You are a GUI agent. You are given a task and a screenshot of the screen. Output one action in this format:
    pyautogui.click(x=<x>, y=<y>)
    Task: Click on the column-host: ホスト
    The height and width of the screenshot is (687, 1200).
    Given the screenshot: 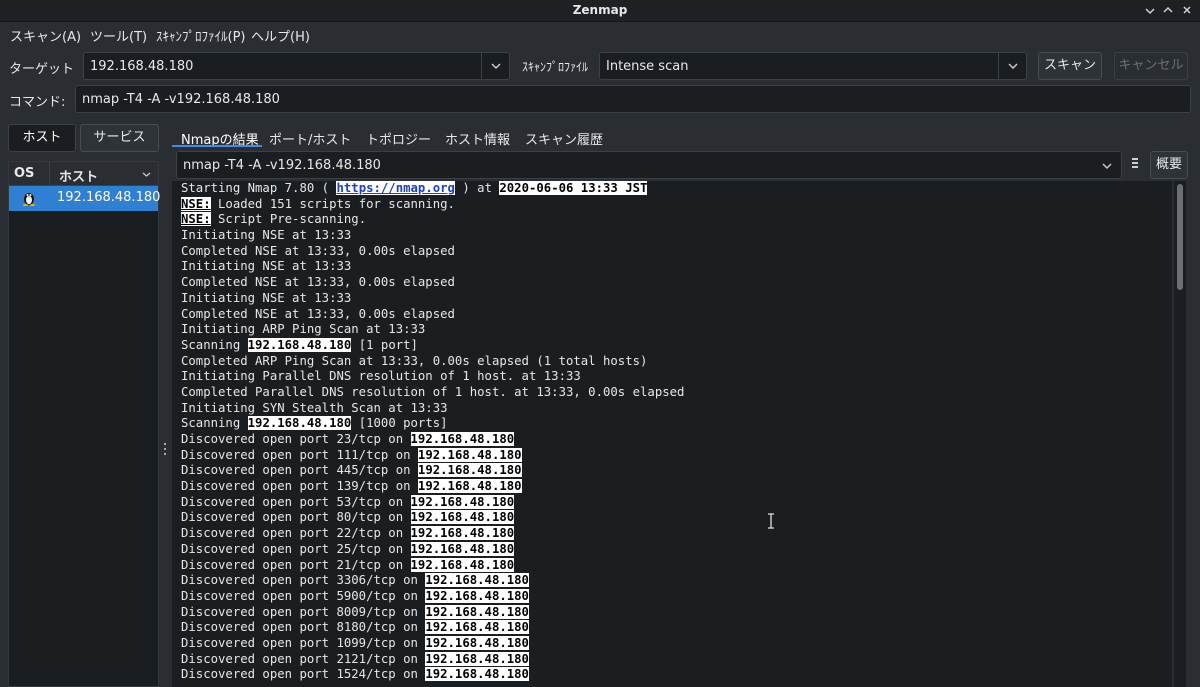 What is the action you would take?
    pyautogui.click(x=78, y=175)
    